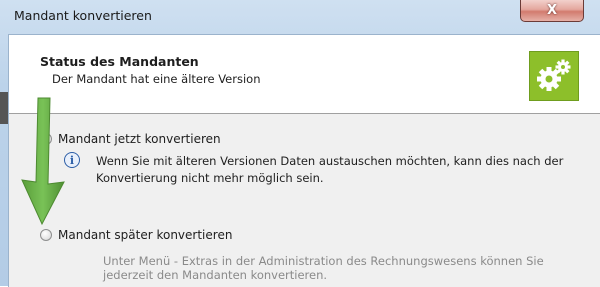  I want to click on close-button: X, so click(552, 11).